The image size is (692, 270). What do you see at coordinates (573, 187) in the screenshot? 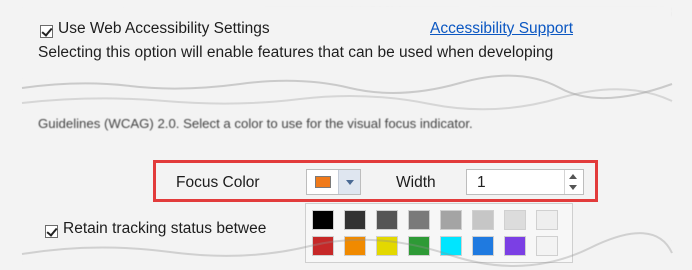
I see `spin-down-icon` at bounding box center [573, 187].